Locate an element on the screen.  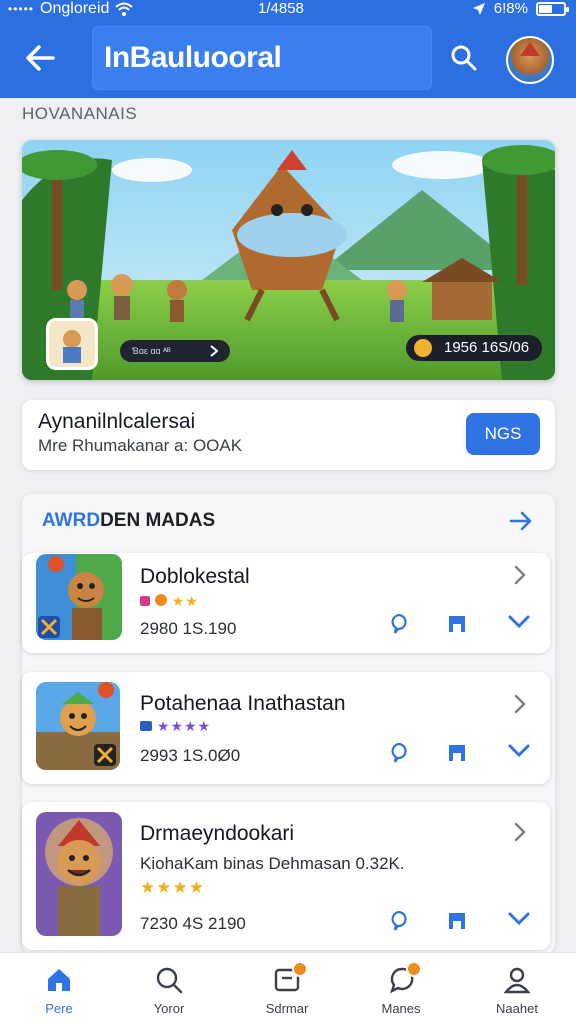
page-title-box: InBauluooral is located at coordinates (262, 58).